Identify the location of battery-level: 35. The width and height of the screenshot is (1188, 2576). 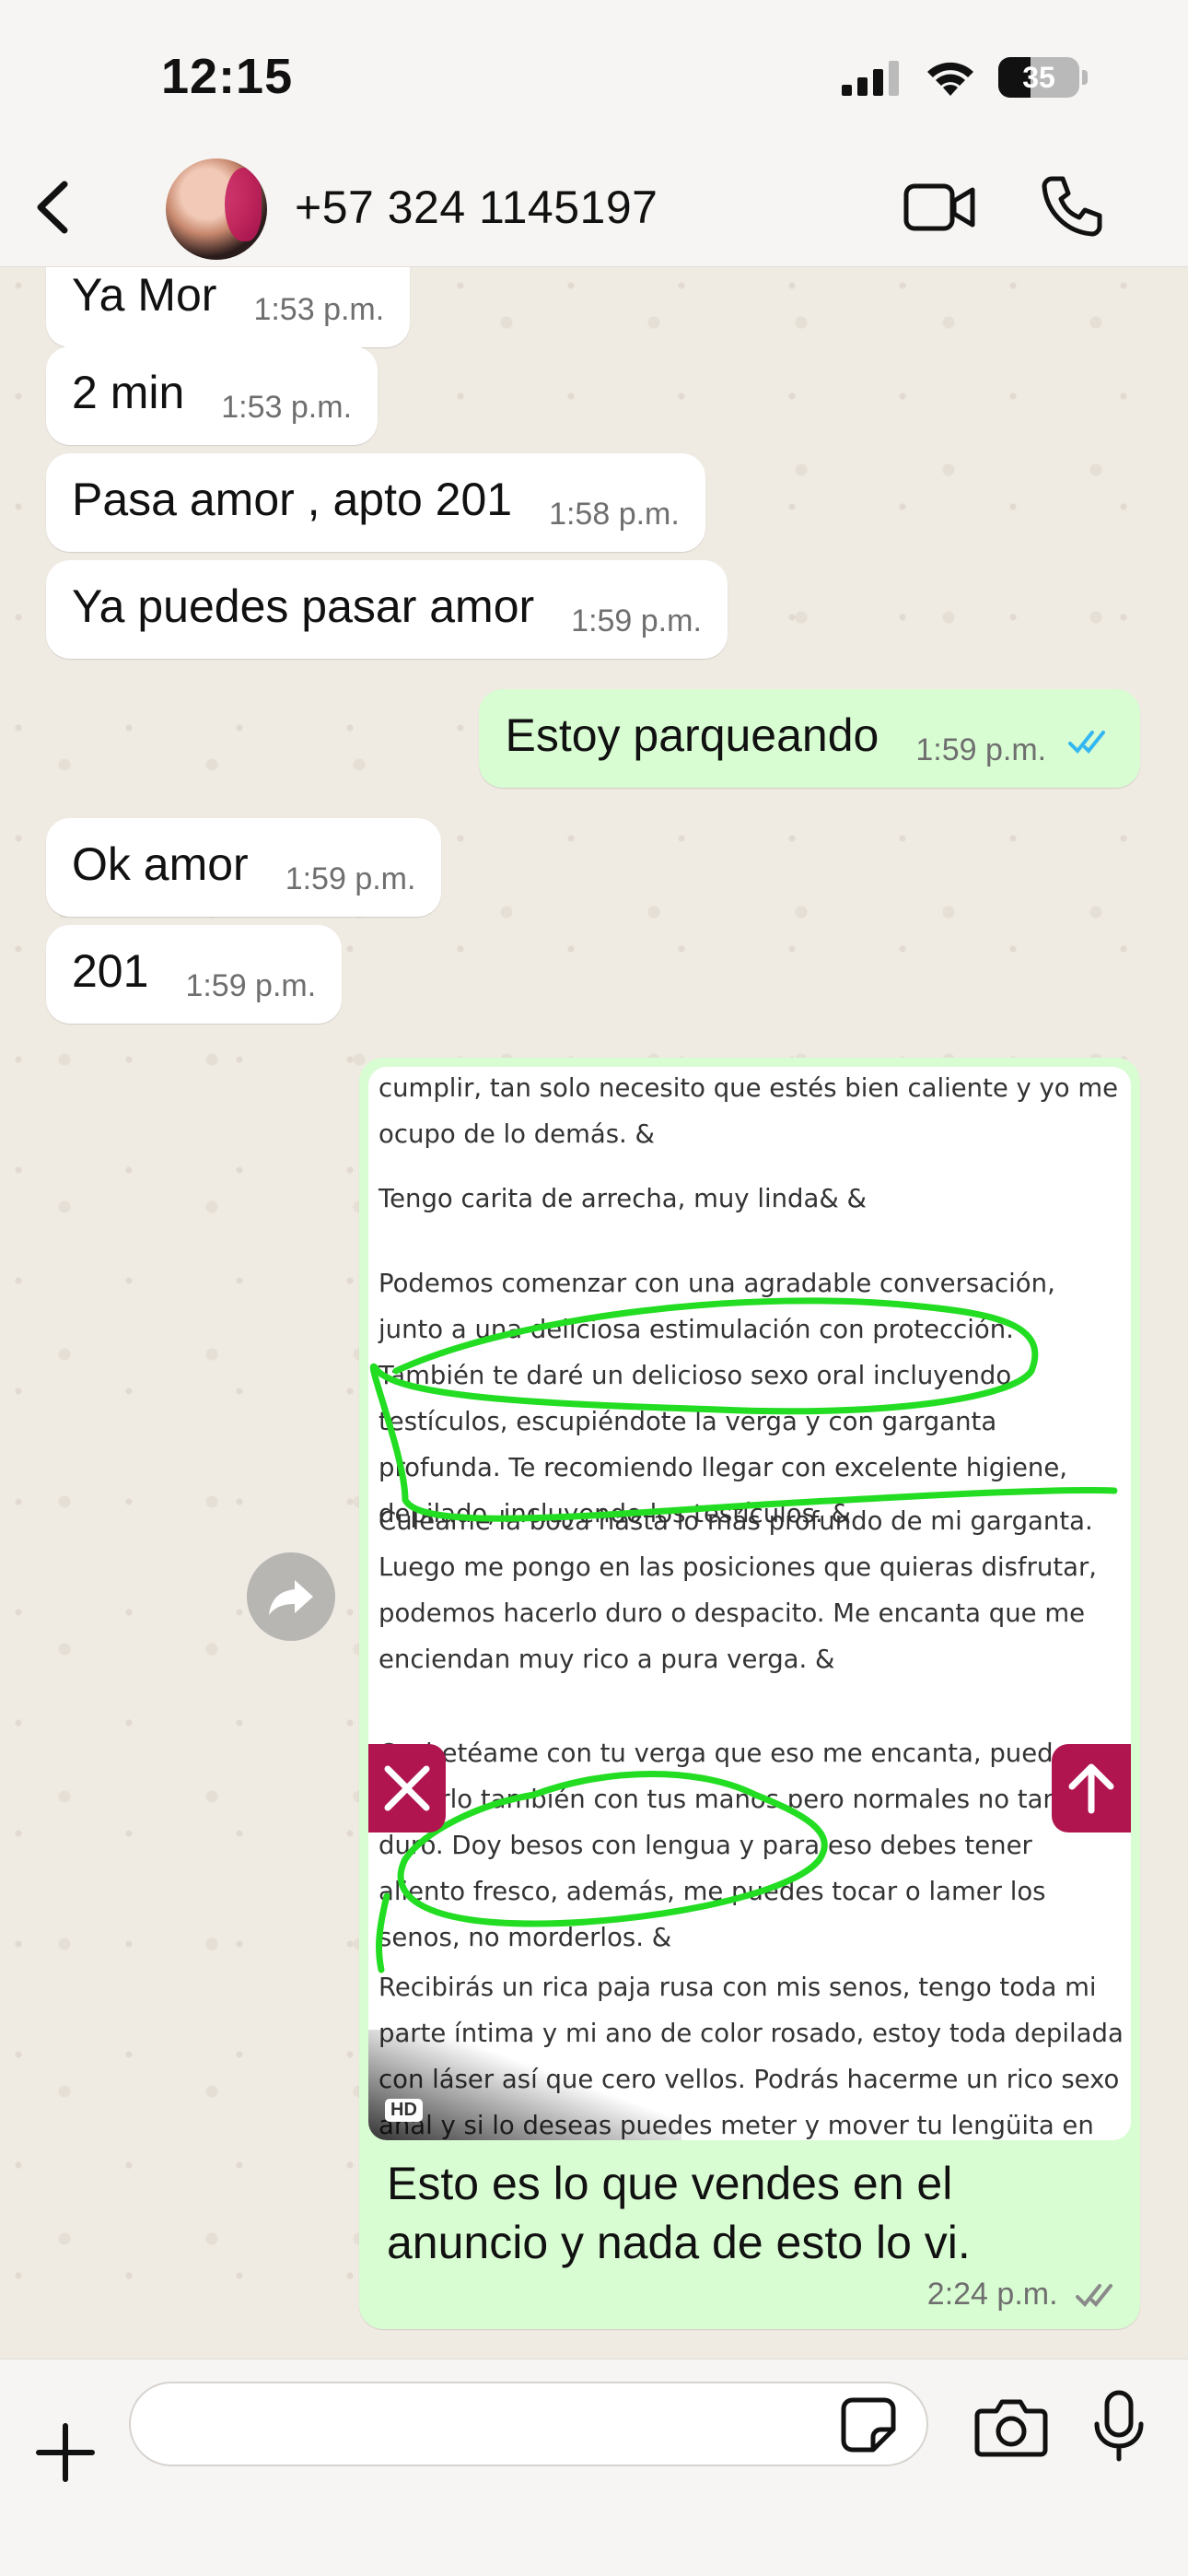
(1038, 77).